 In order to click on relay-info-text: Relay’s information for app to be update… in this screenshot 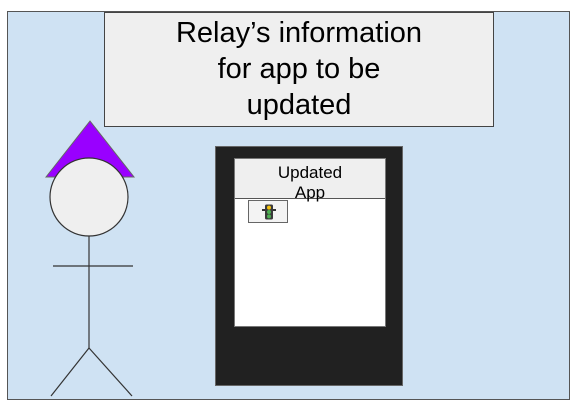, I will do `click(299, 69)`.